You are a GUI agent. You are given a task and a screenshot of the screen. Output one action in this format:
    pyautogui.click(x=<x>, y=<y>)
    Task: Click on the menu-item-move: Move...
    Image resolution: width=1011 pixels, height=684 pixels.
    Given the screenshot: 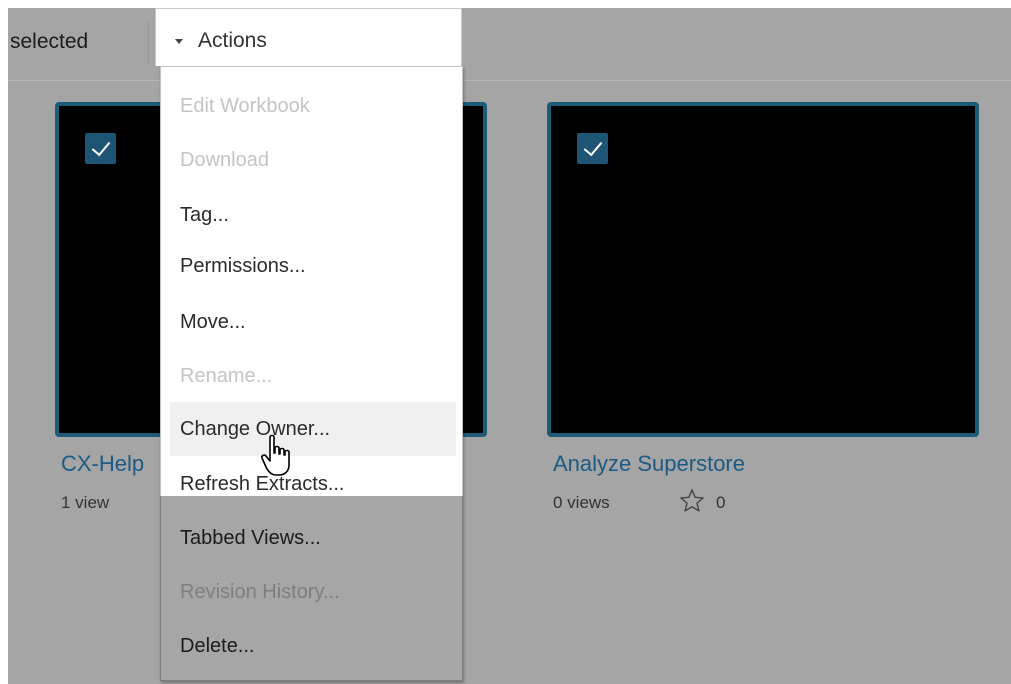 What is the action you would take?
    pyautogui.click(x=313, y=322)
    